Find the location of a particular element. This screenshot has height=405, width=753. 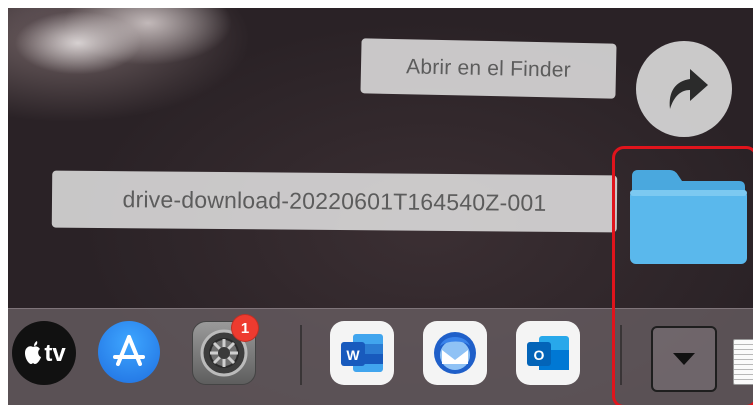

curved-arrow-icon is located at coordinates (688, 89).